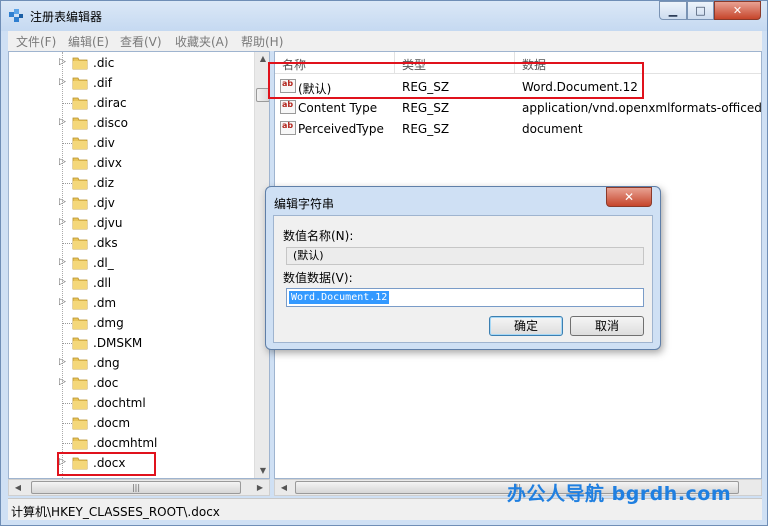 Image resolution: width=768 pixels, height=526 pixels. What do you see at coordinates (131, 203) in the screenshot?
I see `tree-item: ▷ .djv` at bounding box center [131, 203].